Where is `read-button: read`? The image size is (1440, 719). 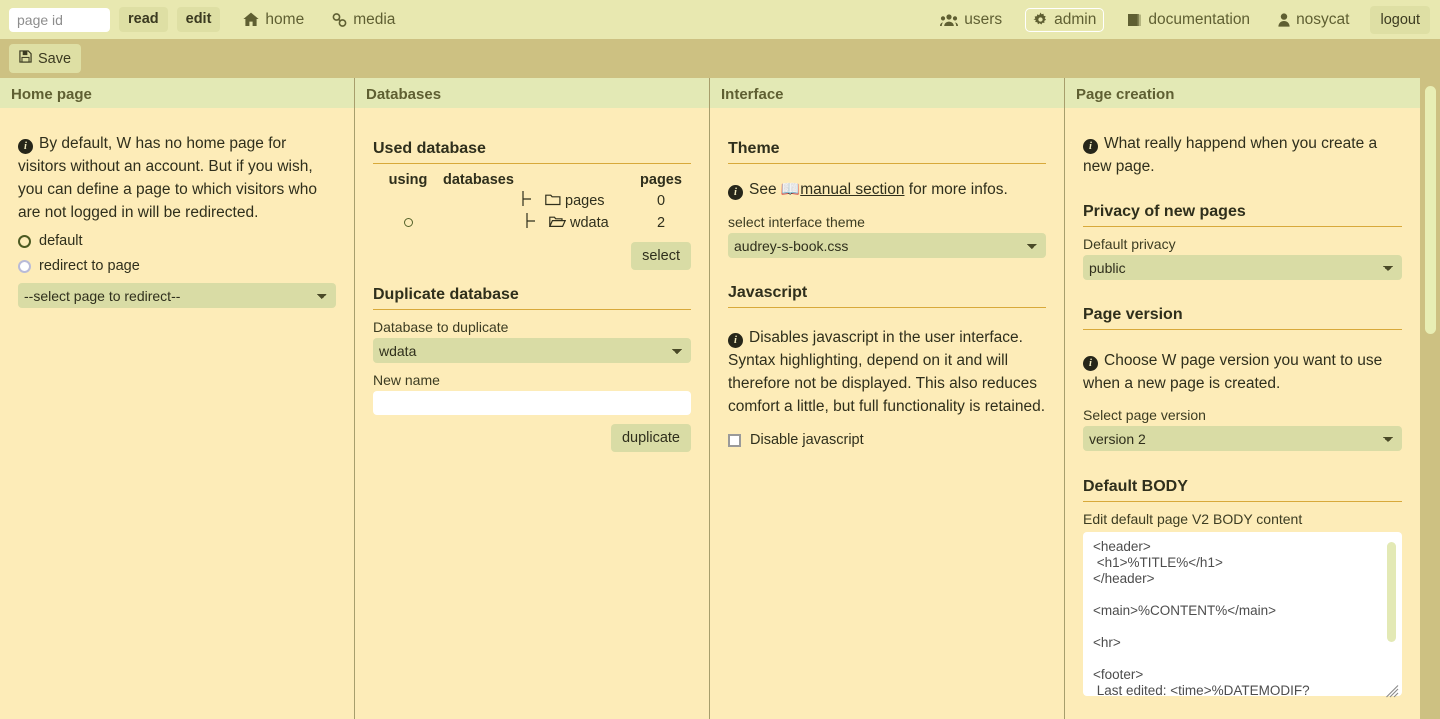
read-button: read is located at coordinates (143, 19).